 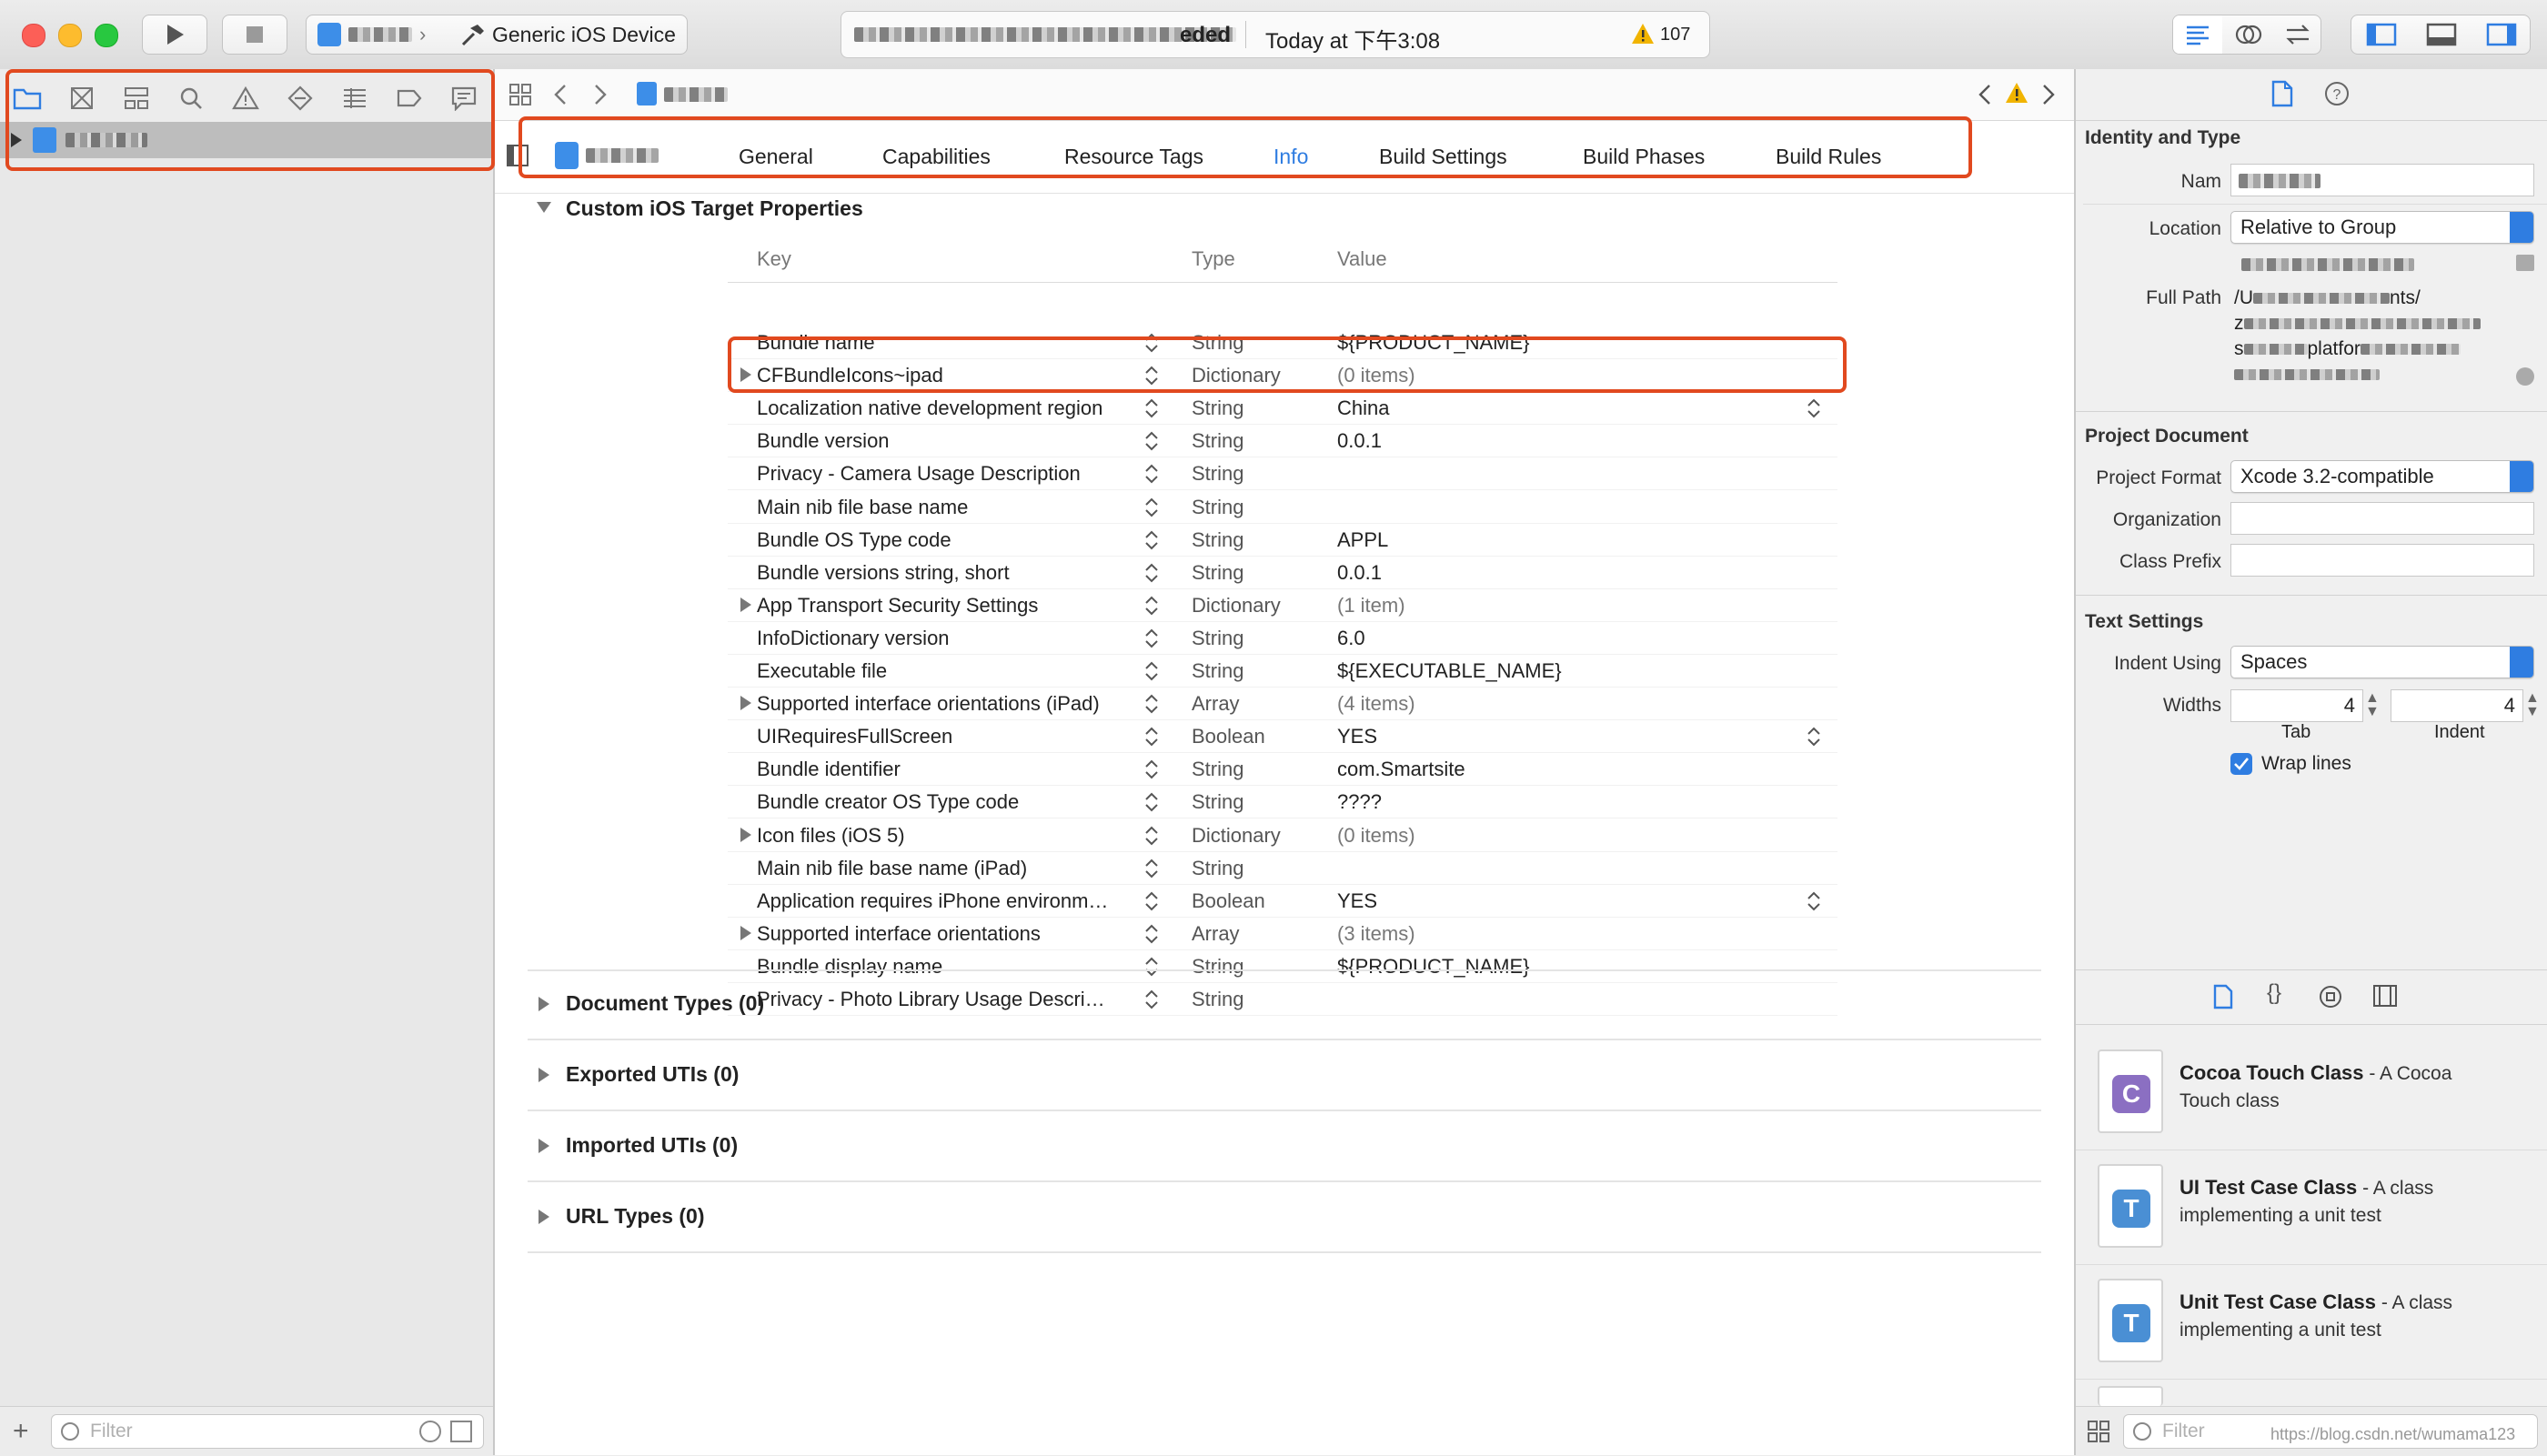 I want to click on next-issue-icon, so click(x=2048, y=95).